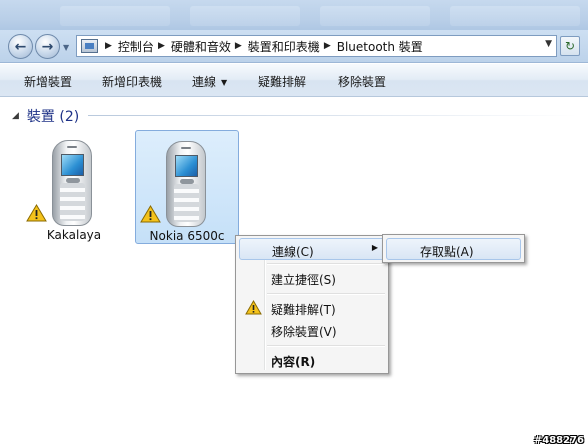  What do you see at coordinates (362, 81) in the screenshot?
I see `remove-device-button: 移除裝置` at bounding box center [362, 81].